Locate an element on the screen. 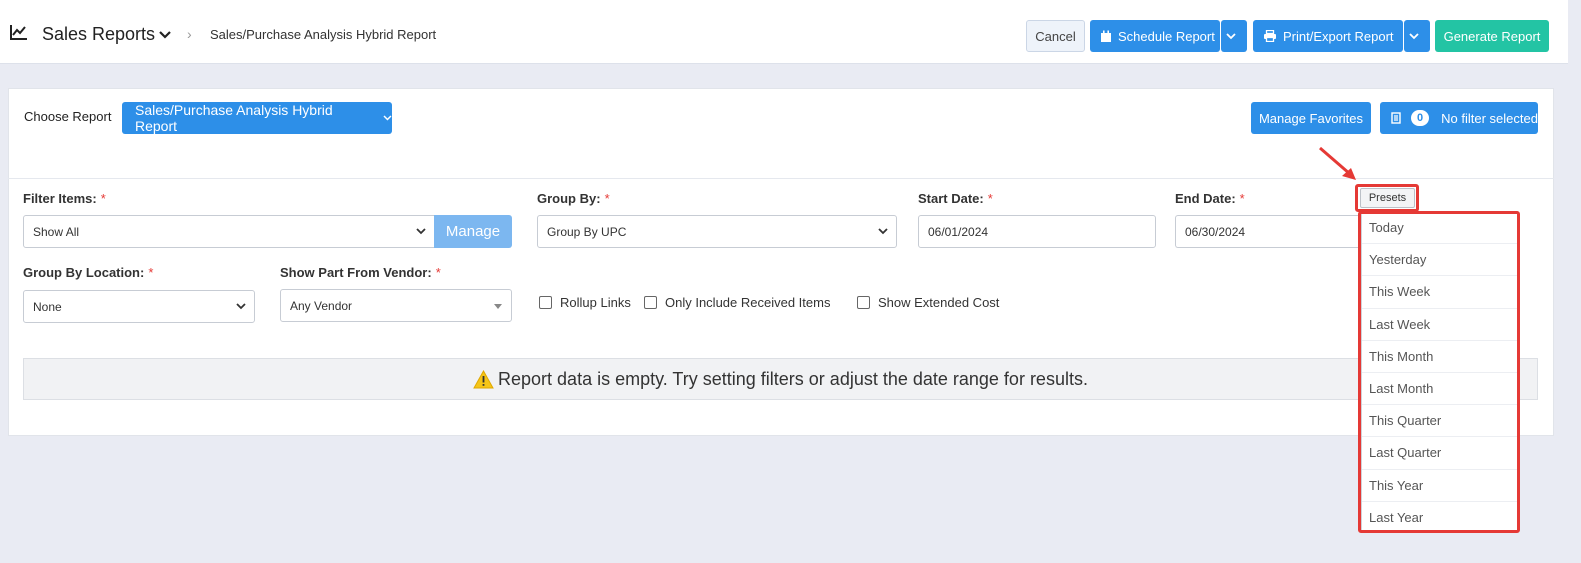 This screenshot has height=563, width=1581. filter-items-select: Show All is located at coordinates (229, 231).